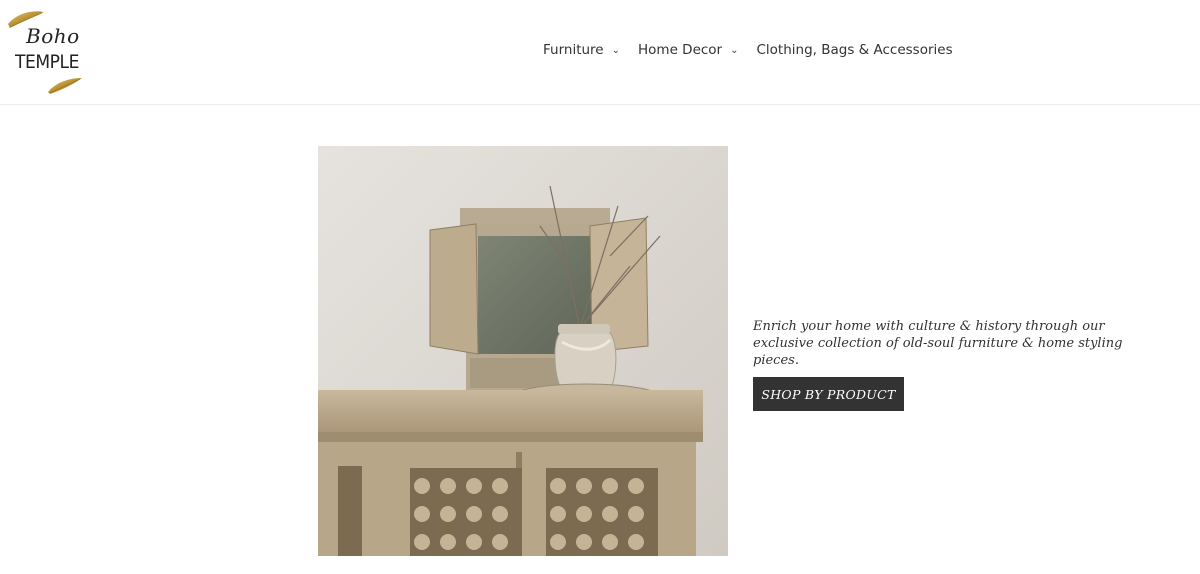  Describe the element at coordinates (53, 36) in the screenshot. I see `logo-script-text: Boho` at that location.